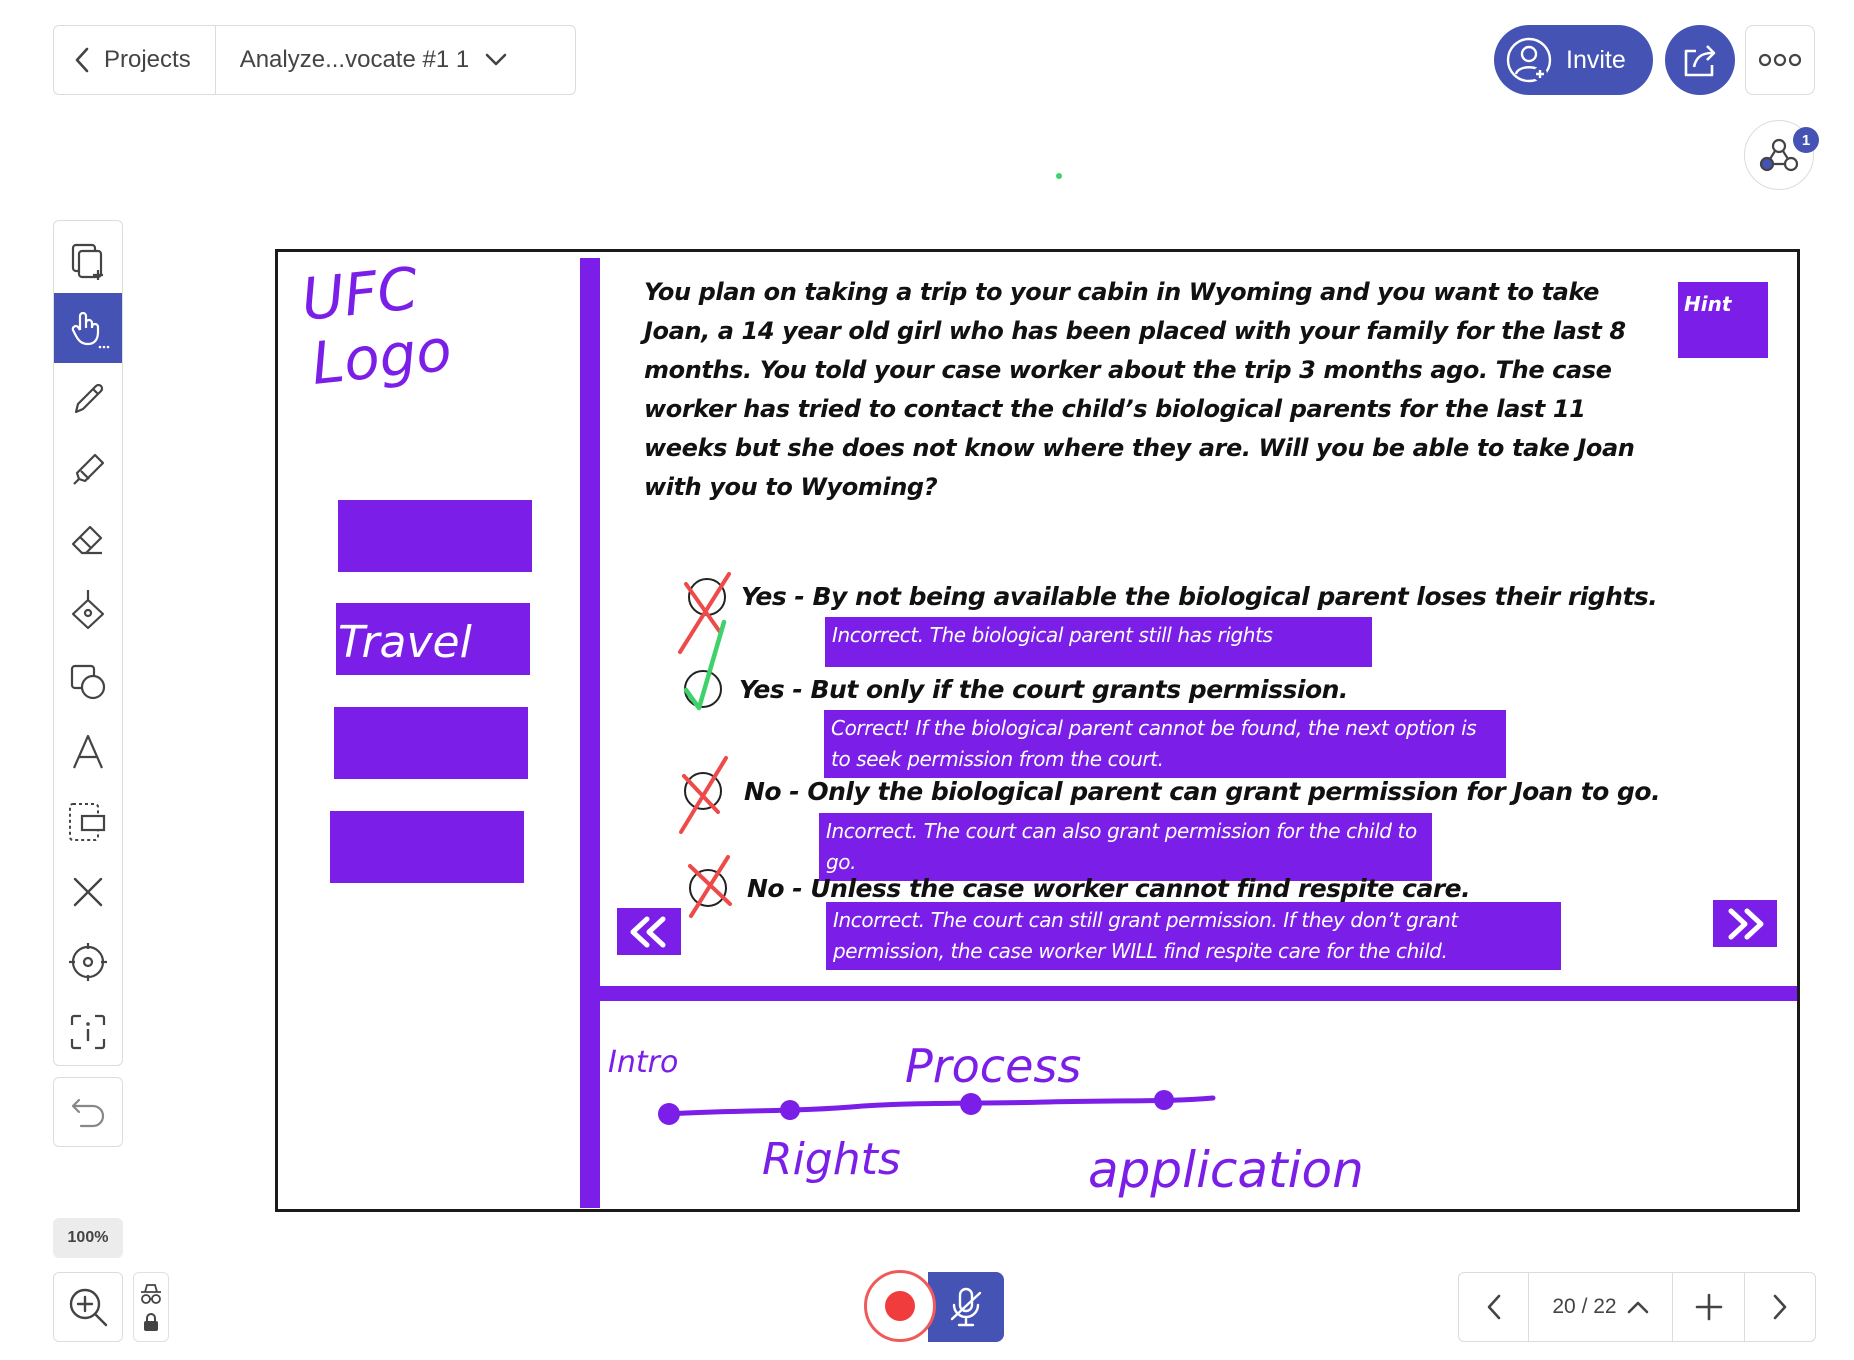 This screenshot has height=1360, width=1854. I want to click on share-icon, so click(1700, 61).